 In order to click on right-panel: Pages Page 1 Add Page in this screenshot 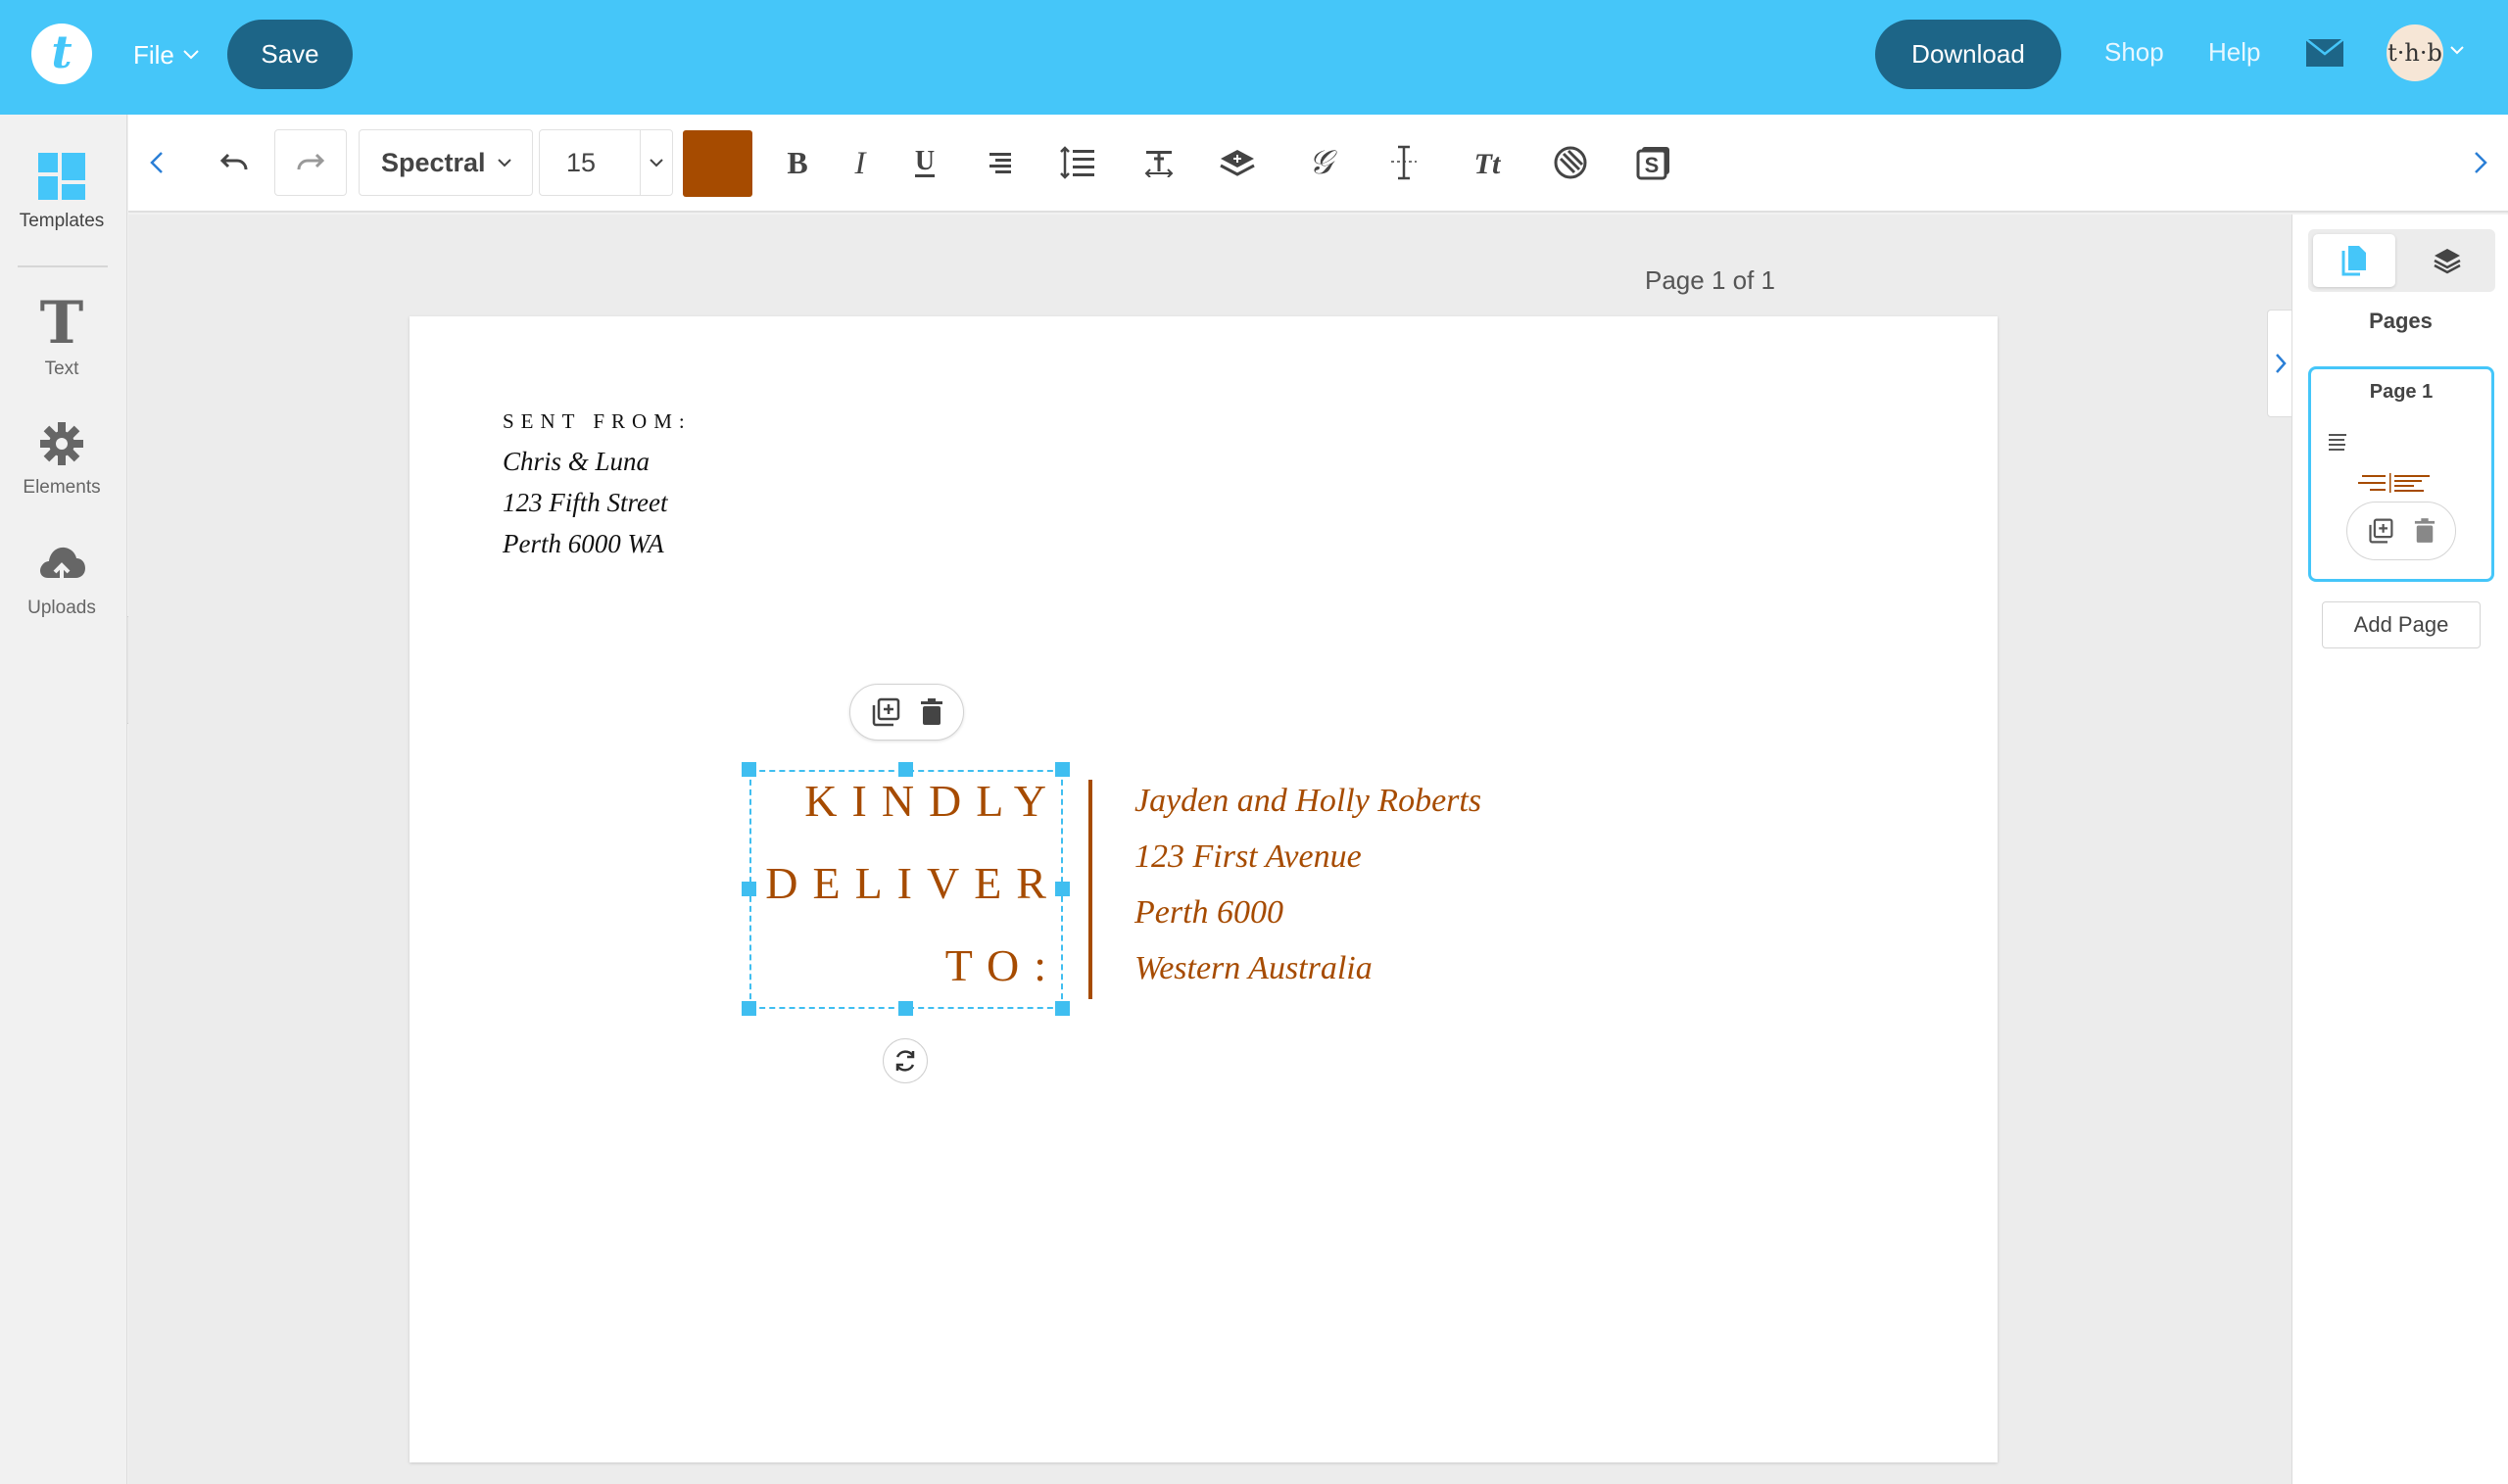, I will do `click(2399, 849)`.